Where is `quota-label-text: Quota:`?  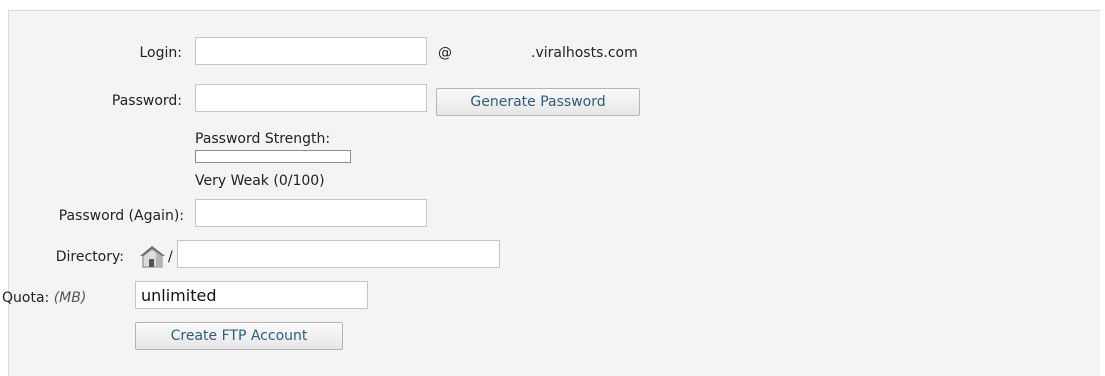 quota-label-text: Quota: is located at coordinates (26, 298).